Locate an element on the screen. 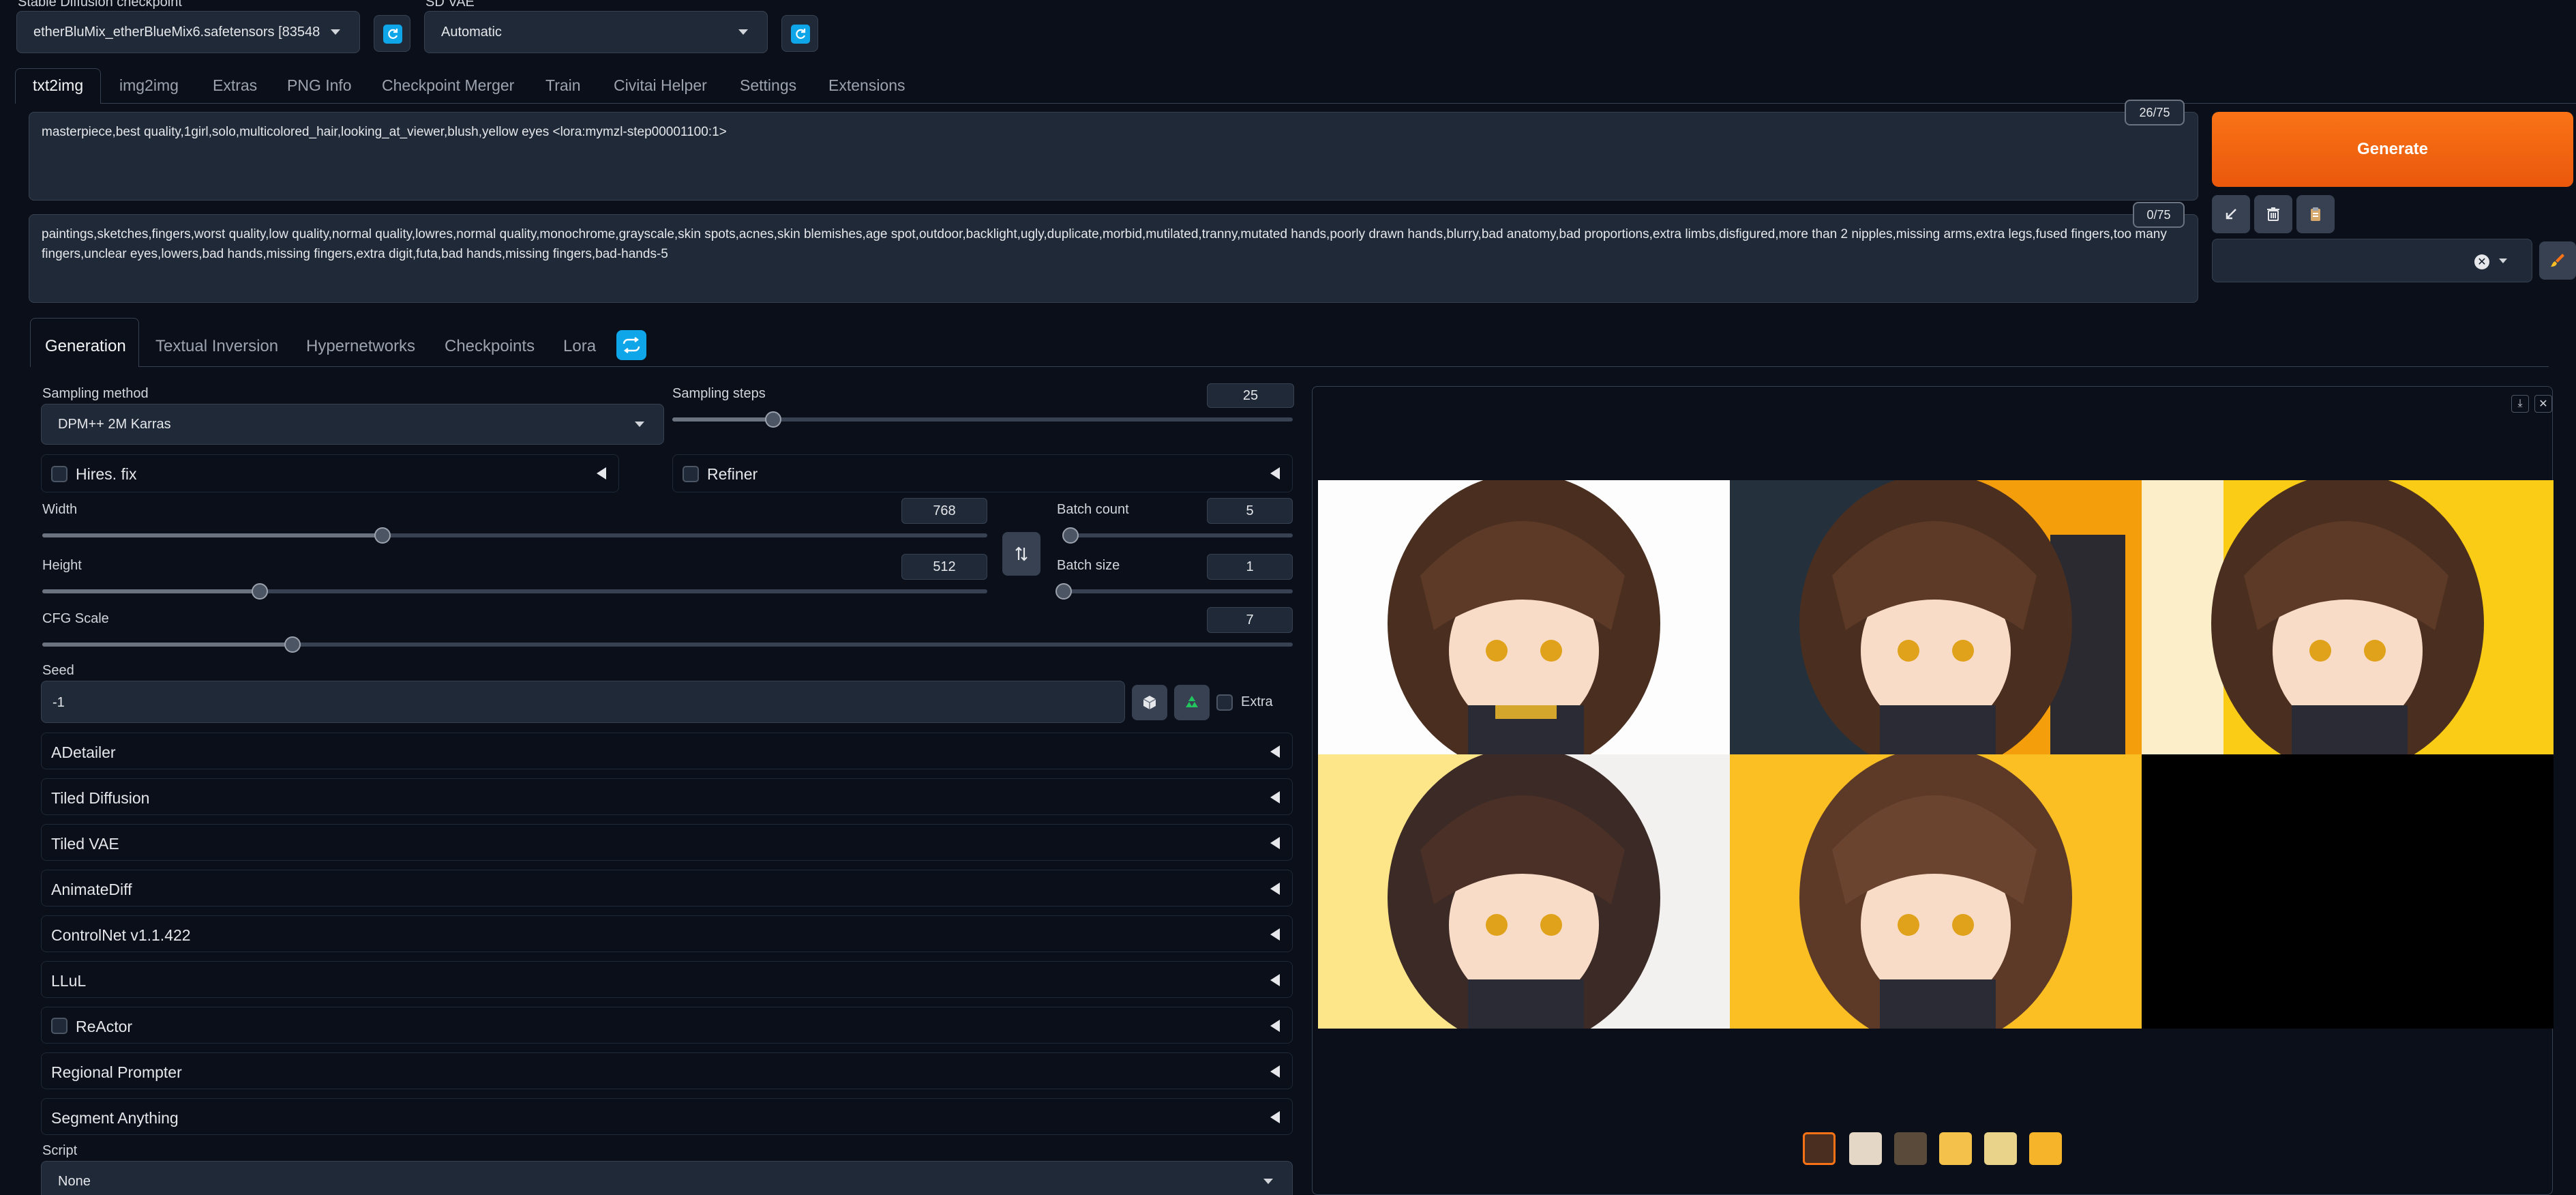 The height and width of the screenshot is (1195, 2576). refresh-extra-networks-button is located at coordinates (631, 345).